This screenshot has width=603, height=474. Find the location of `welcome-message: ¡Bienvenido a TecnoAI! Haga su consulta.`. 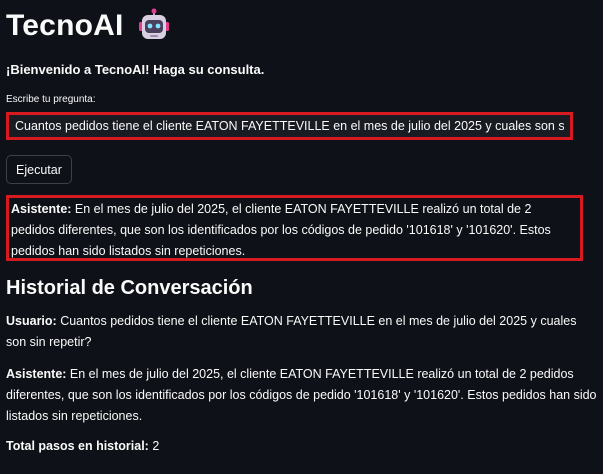

welcome-message: ¡Bienvenido a TecnoAI! Haga su consulta. is located at coordinates (135, 69).